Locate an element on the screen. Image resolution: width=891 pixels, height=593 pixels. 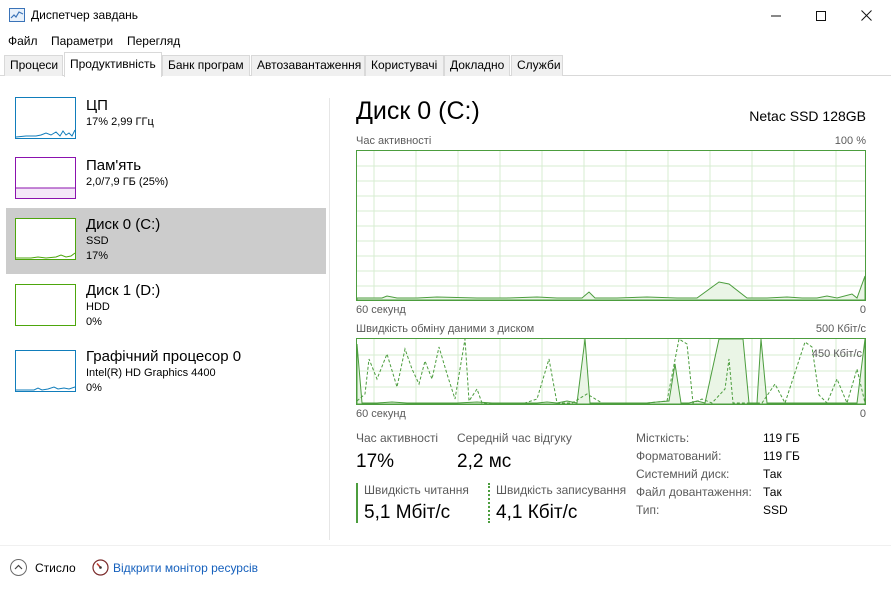
disk1-thumbnail is located at coordinates (45, 305).